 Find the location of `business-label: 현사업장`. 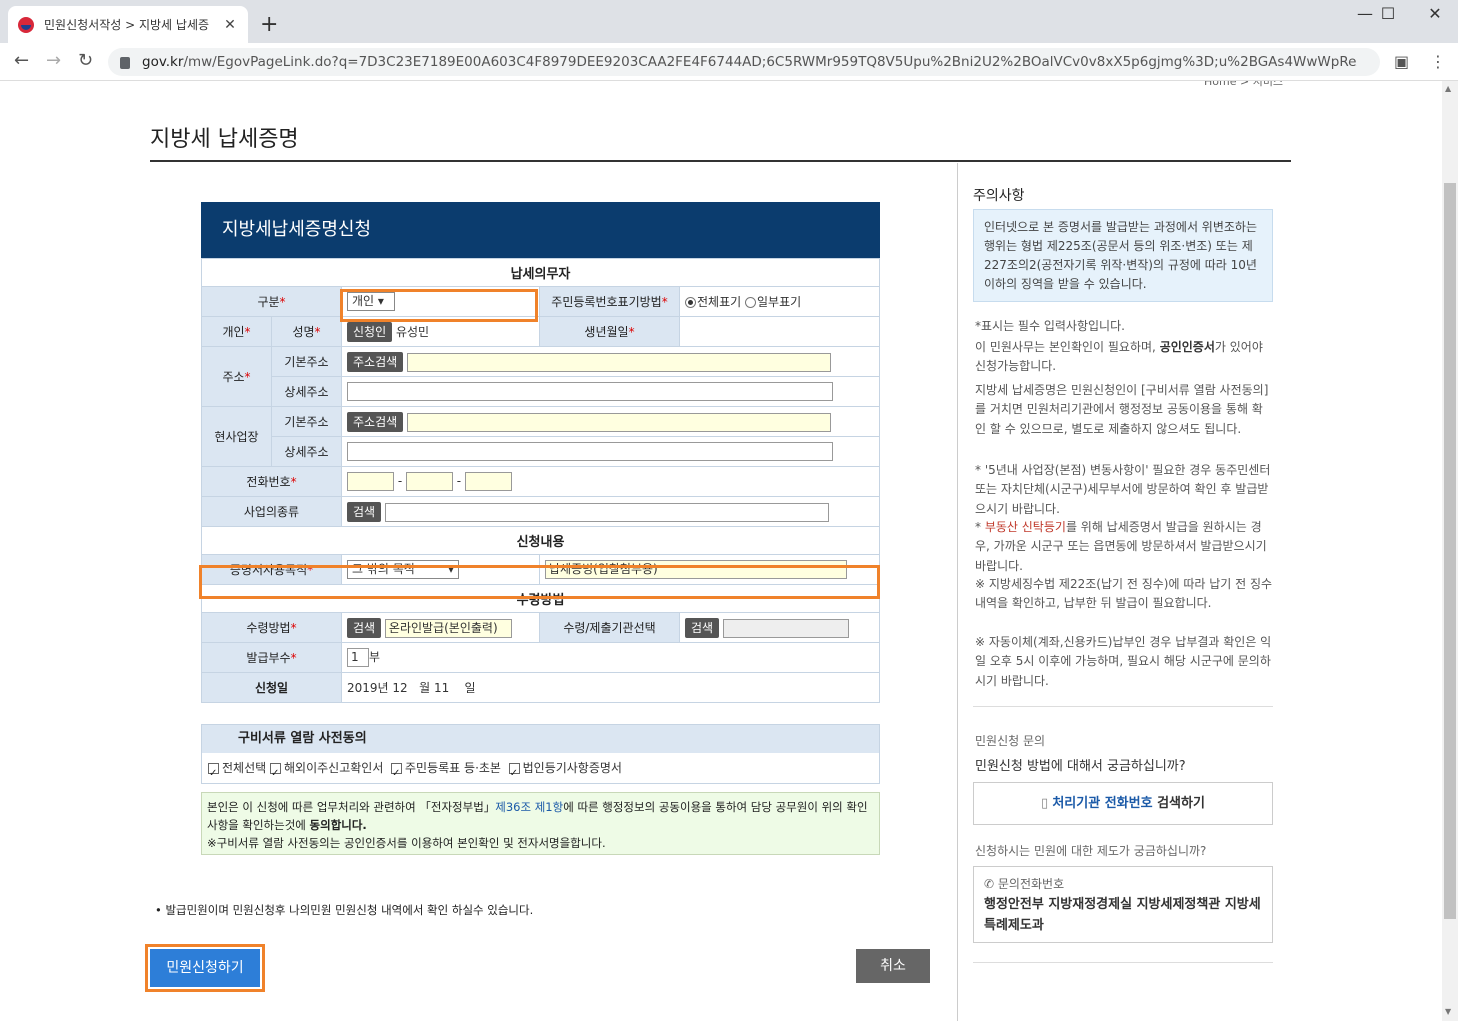

business-label: 현사업장 is located at coordinates (236, 436).